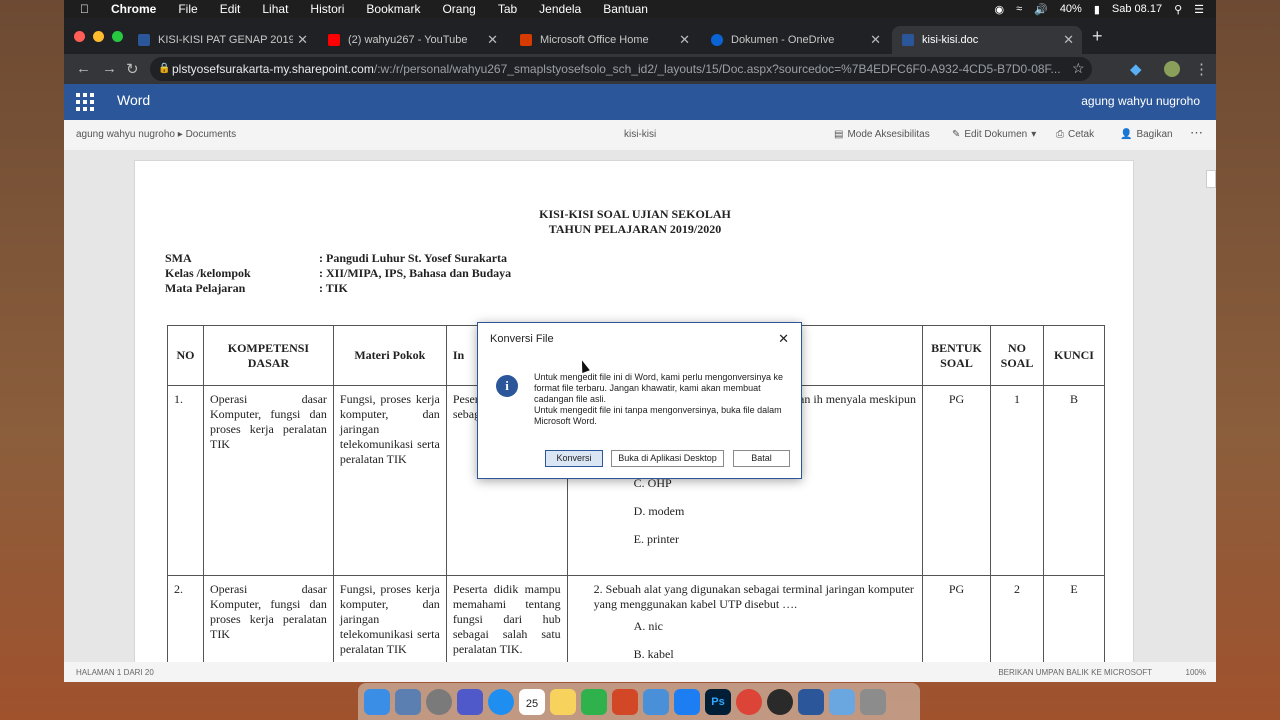 This screenshot has height=720, width=1280. What do you see at coordinates (187, 9) in the screenshot?
I see `menu-file: File` at bounding box center [187, 9].